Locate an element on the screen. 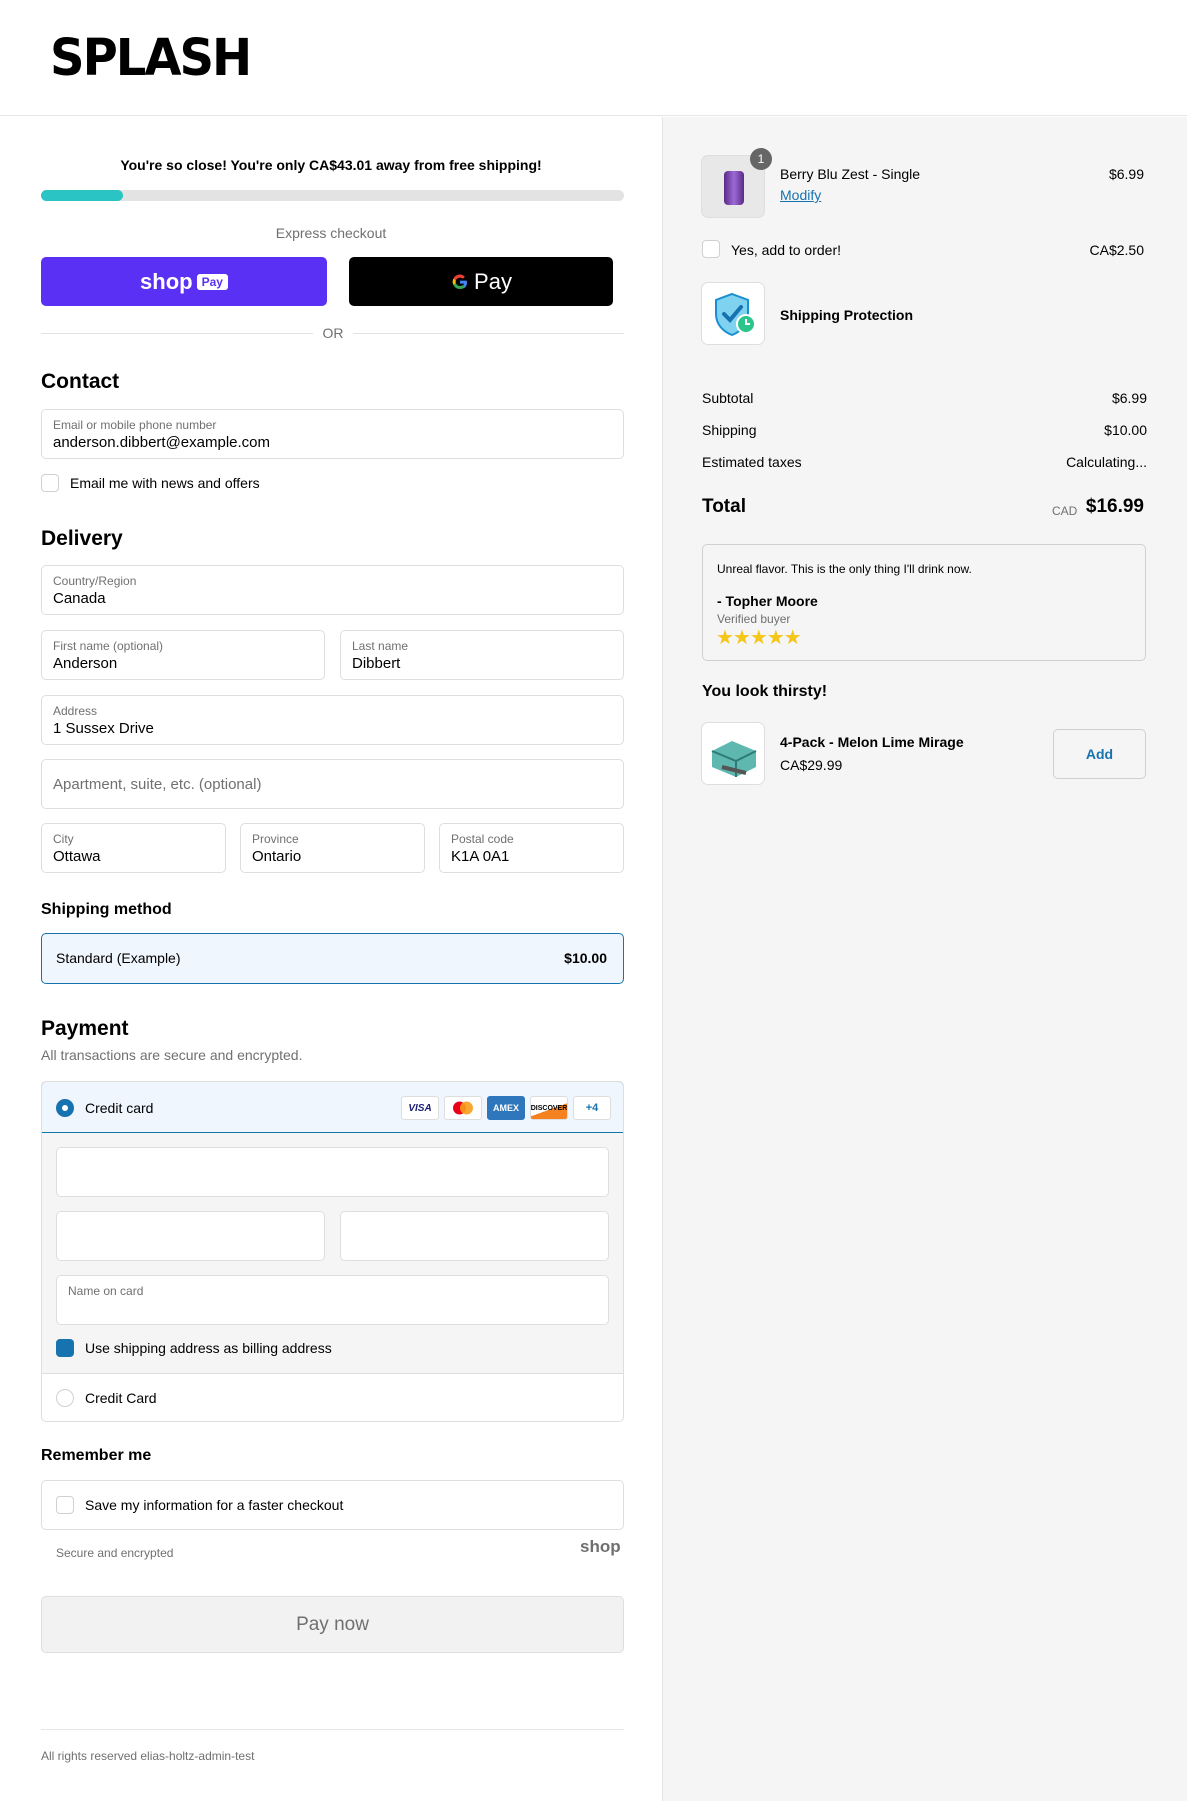 The height and width of the screenshot is (1801, 1187). delivery-heading: Delivery is located at coordinates (82, 538).